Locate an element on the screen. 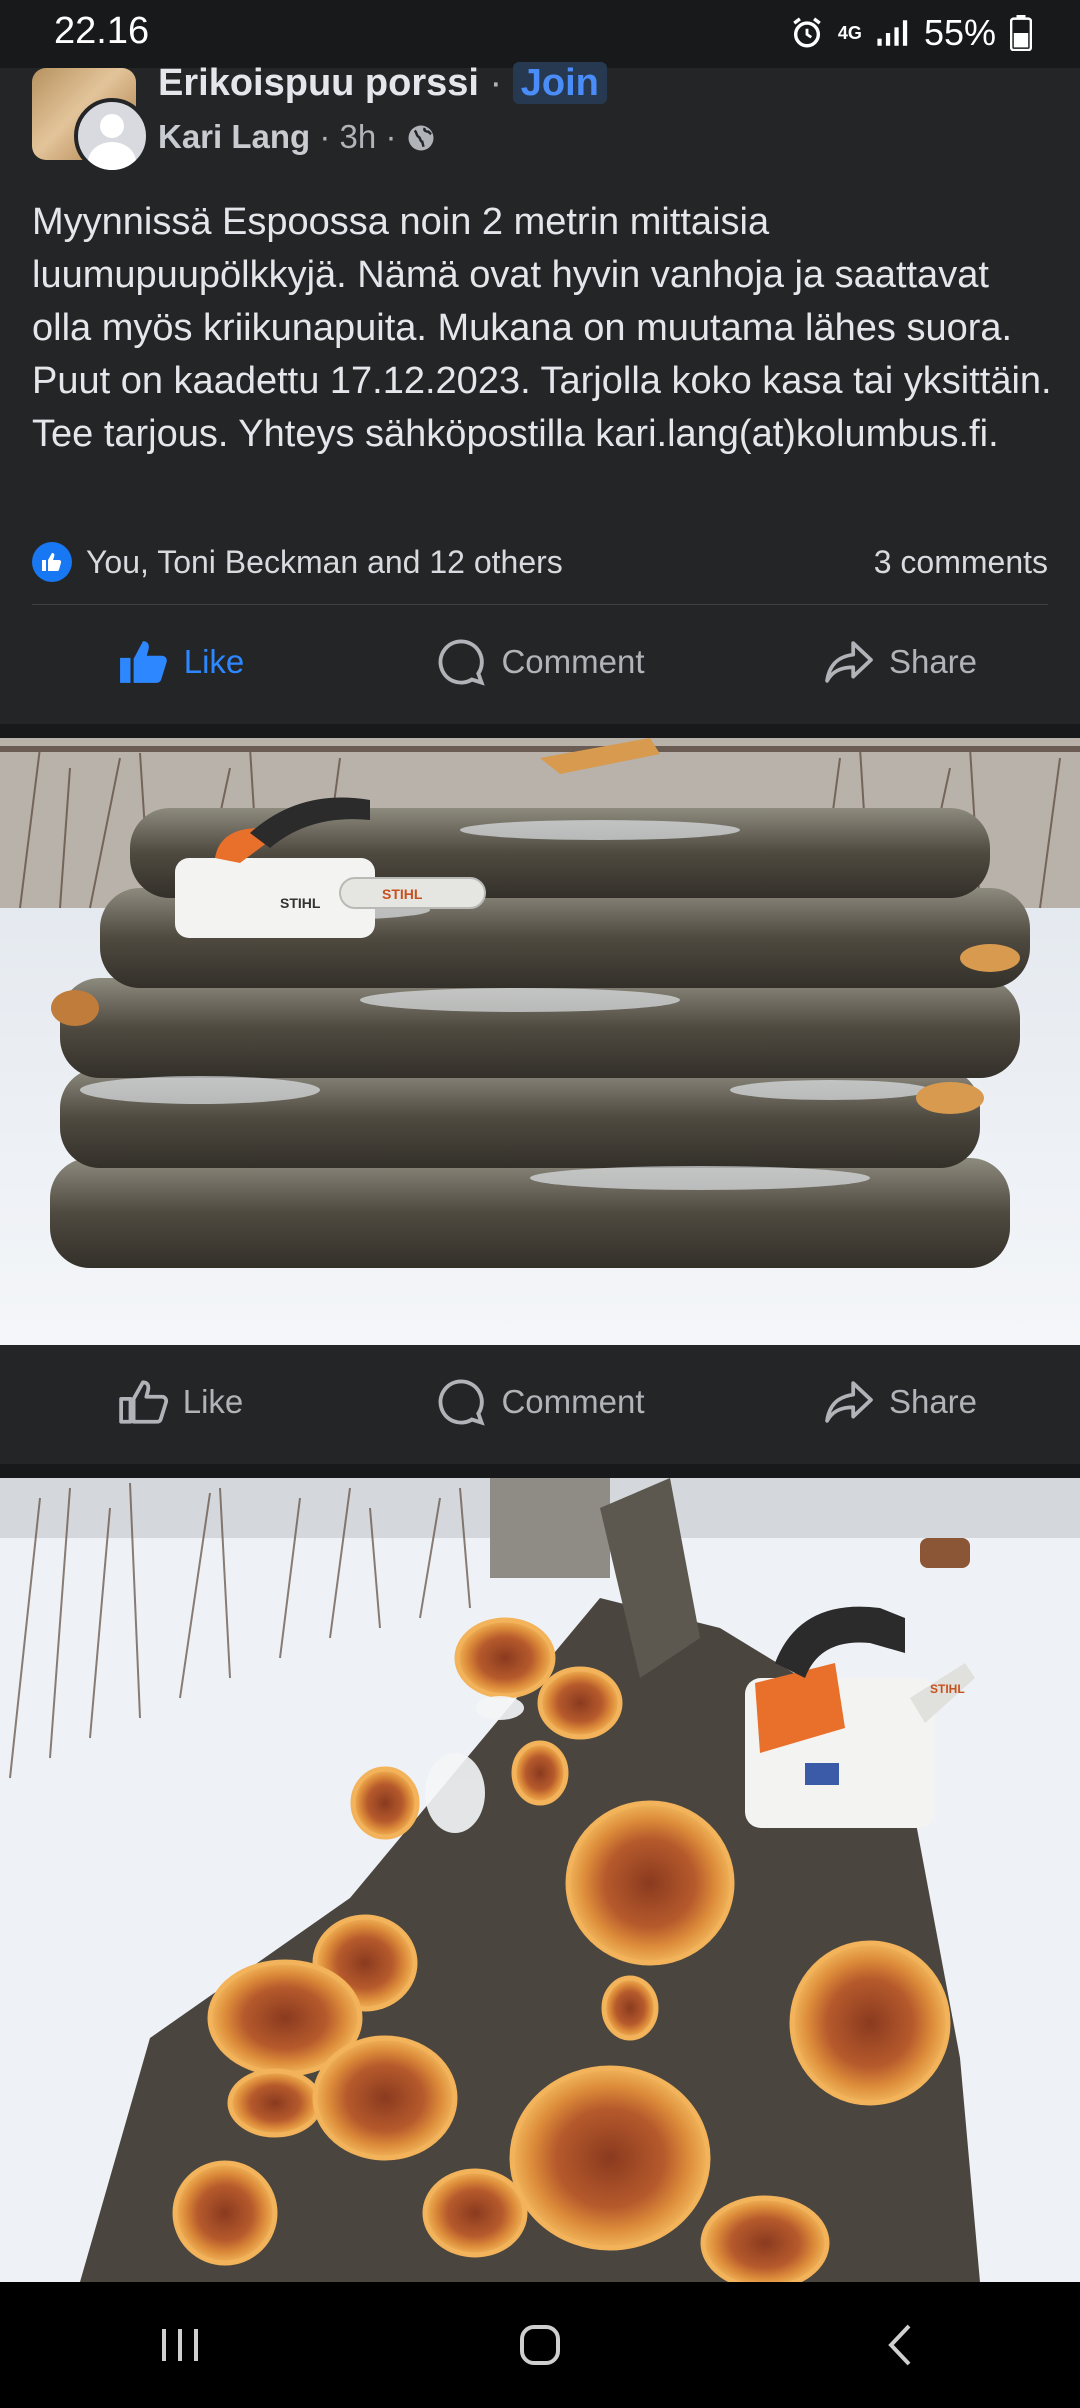 The image size is (1080, 2408). recents-icon is located at coordinates (180, 2345).